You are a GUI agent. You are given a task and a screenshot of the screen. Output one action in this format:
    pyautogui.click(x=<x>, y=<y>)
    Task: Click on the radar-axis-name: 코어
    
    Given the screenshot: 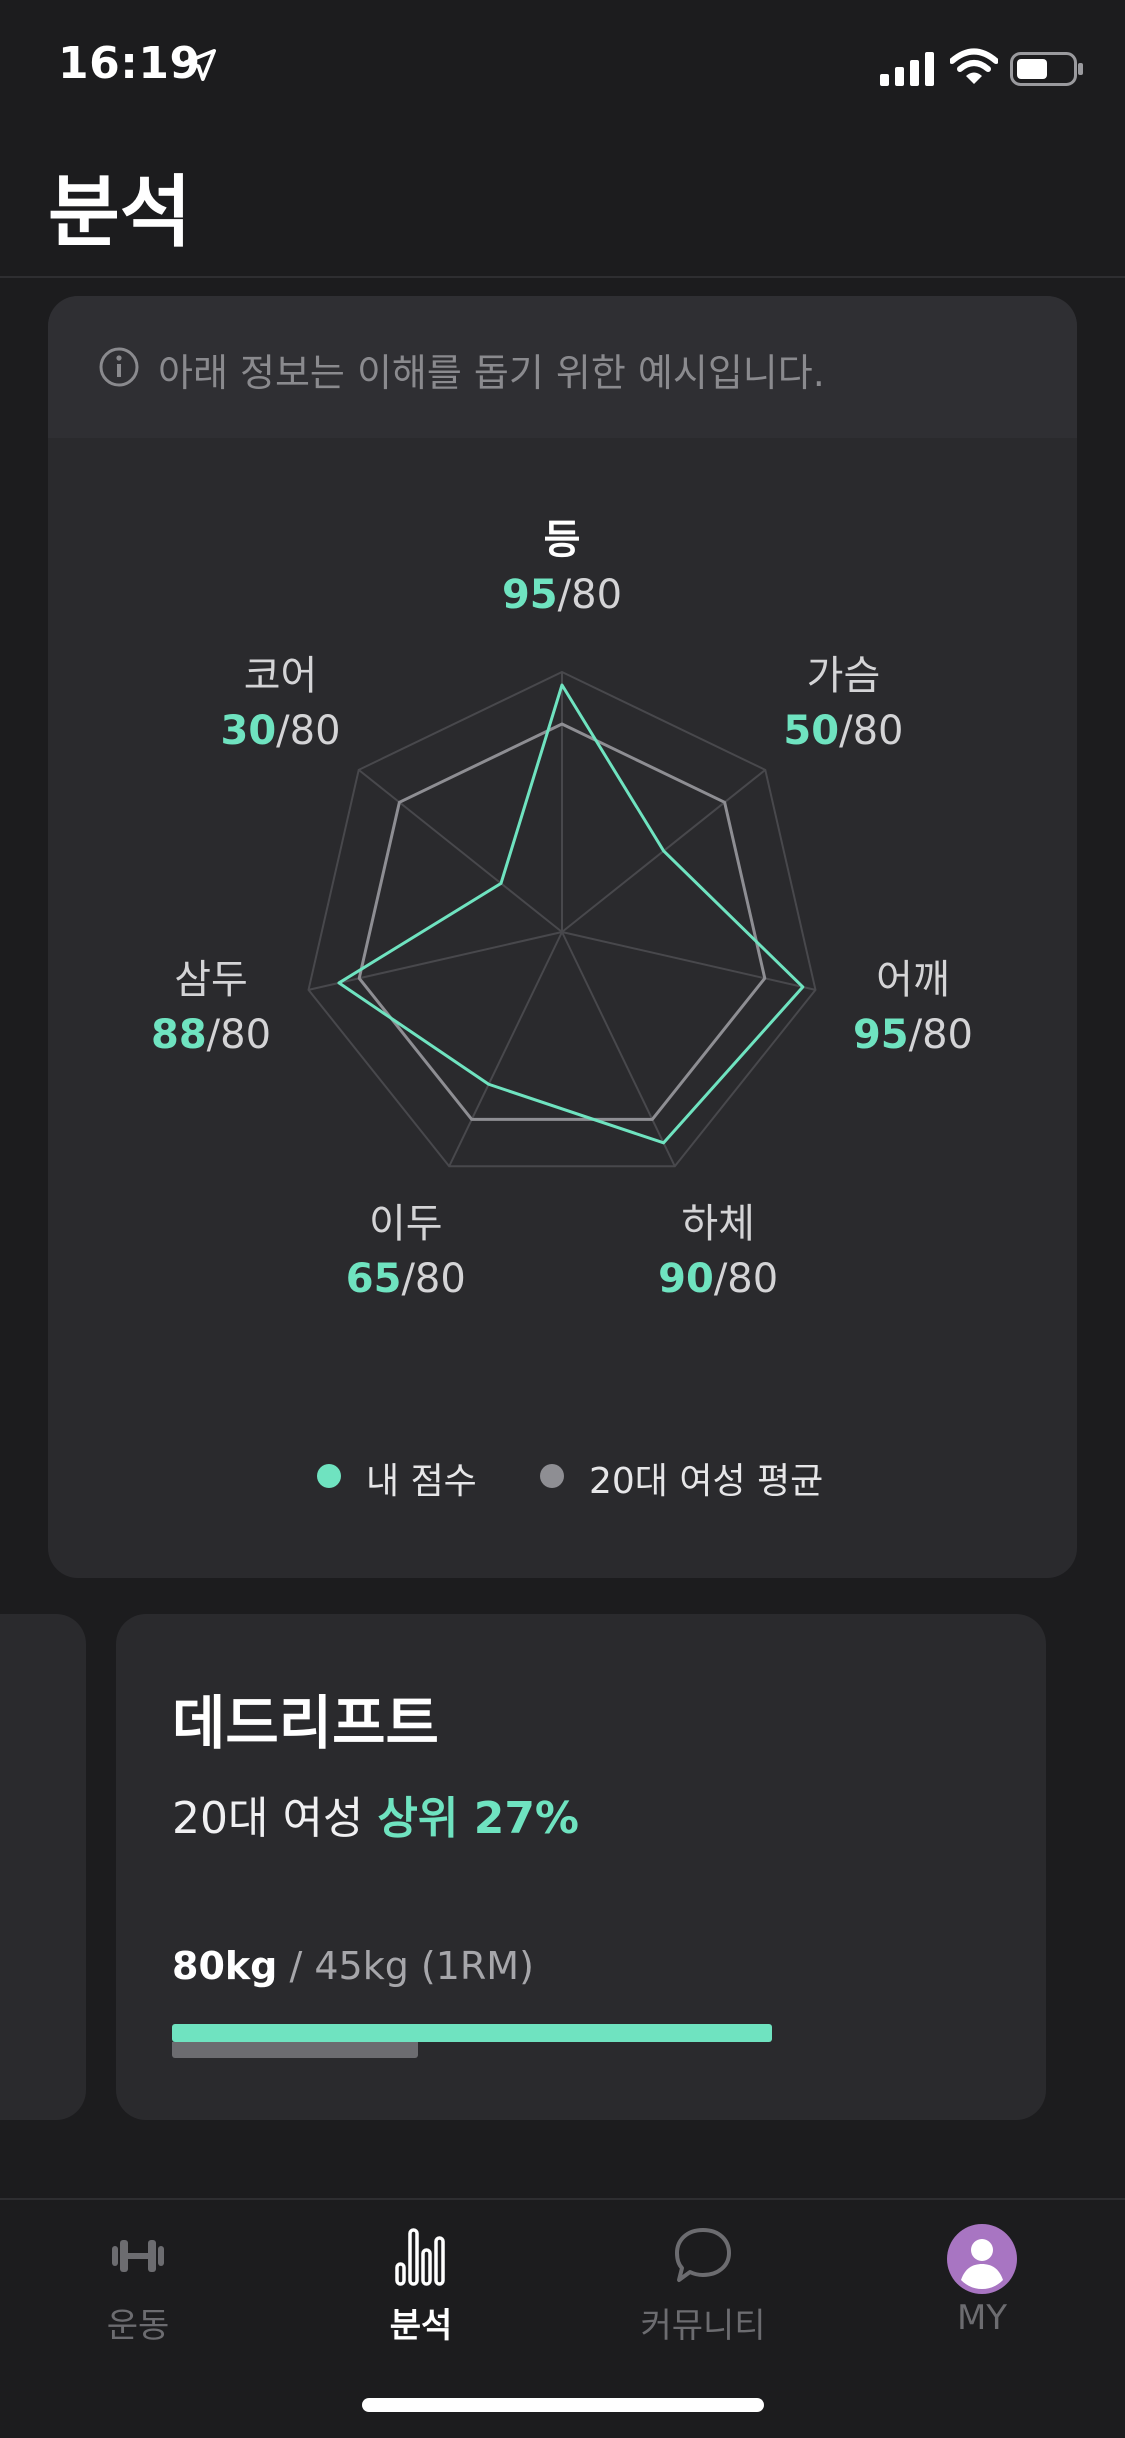 What is the action you would take?
    pyautogui.click(x=280, y=675)
    